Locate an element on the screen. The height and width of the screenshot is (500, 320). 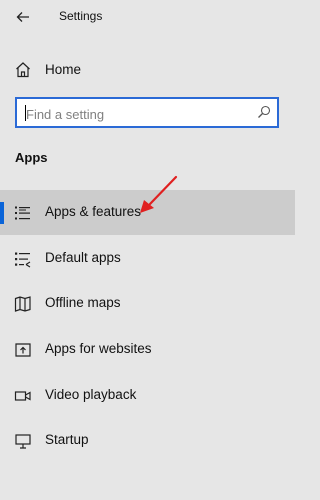
search-input: Find a setting is located at coordinates (65, 114).